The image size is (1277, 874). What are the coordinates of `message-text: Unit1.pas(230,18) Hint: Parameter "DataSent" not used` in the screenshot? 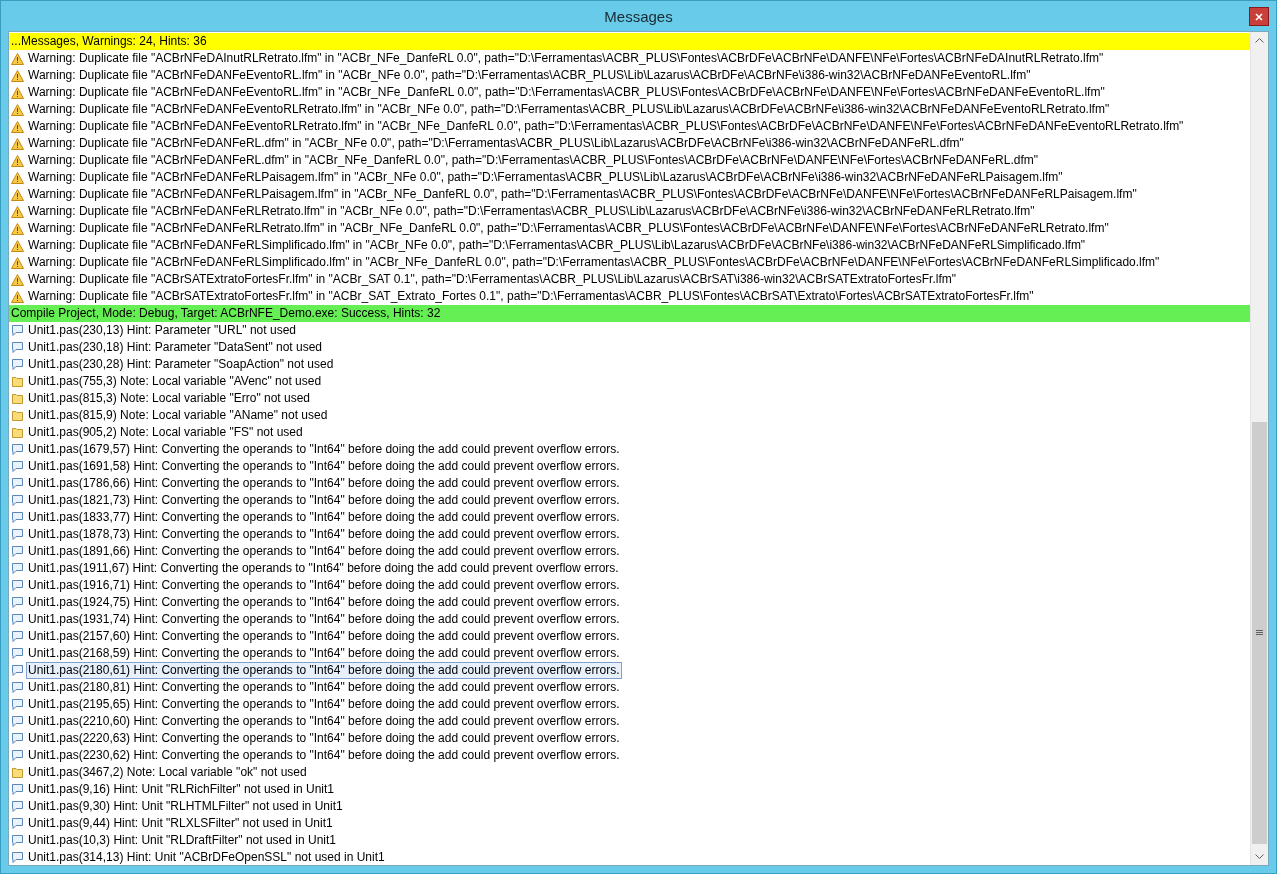 It's located at (175, 347).